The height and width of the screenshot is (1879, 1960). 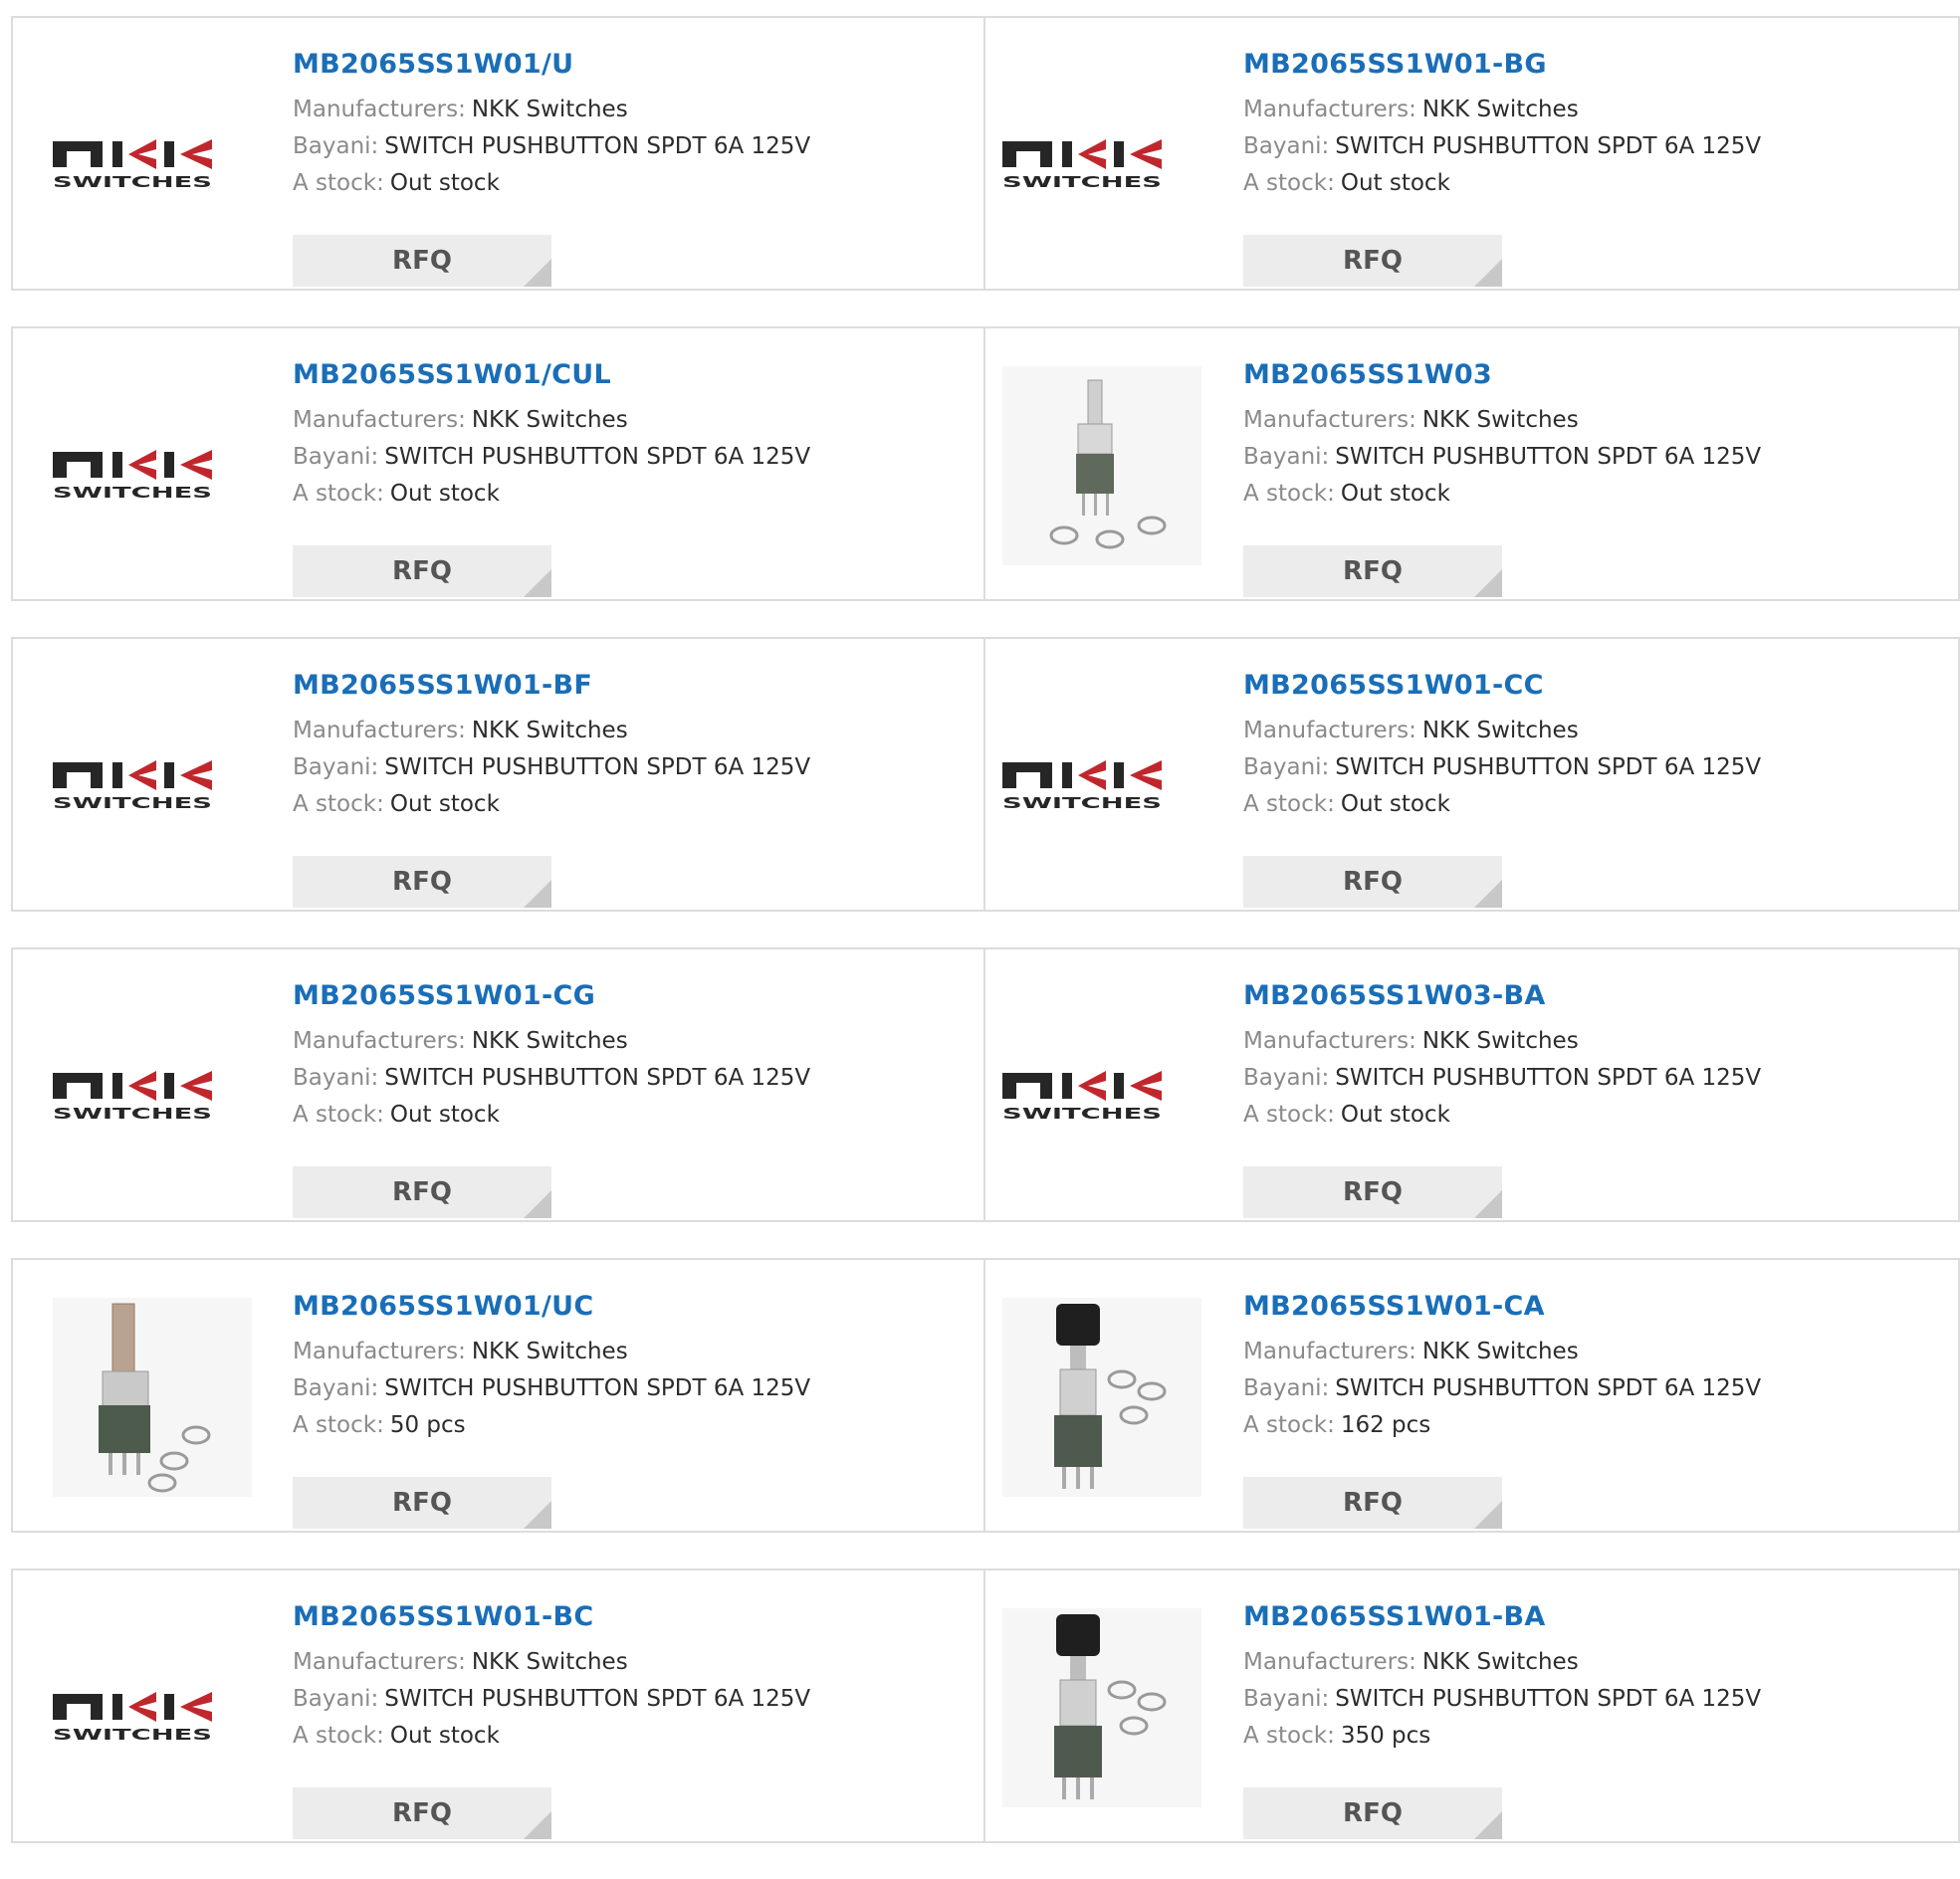 What do you see at coordinates (552, 996) in the screenshot?
I see `product-title-link: MB2065SS1W01-CG` at bounding box center [552, 996].